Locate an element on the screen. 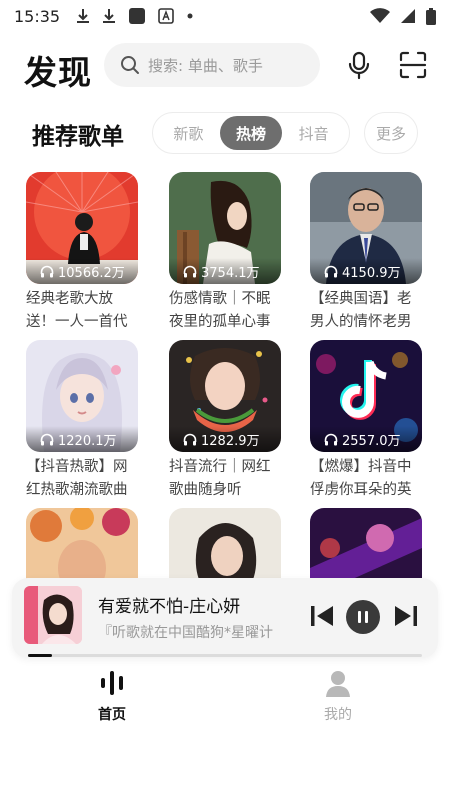 This screenshot has height=800, width=450. playlist-card: 1220.1万 【抖音热歌】网红热歌潮流歌曲 is located at coordinates (84, 421).